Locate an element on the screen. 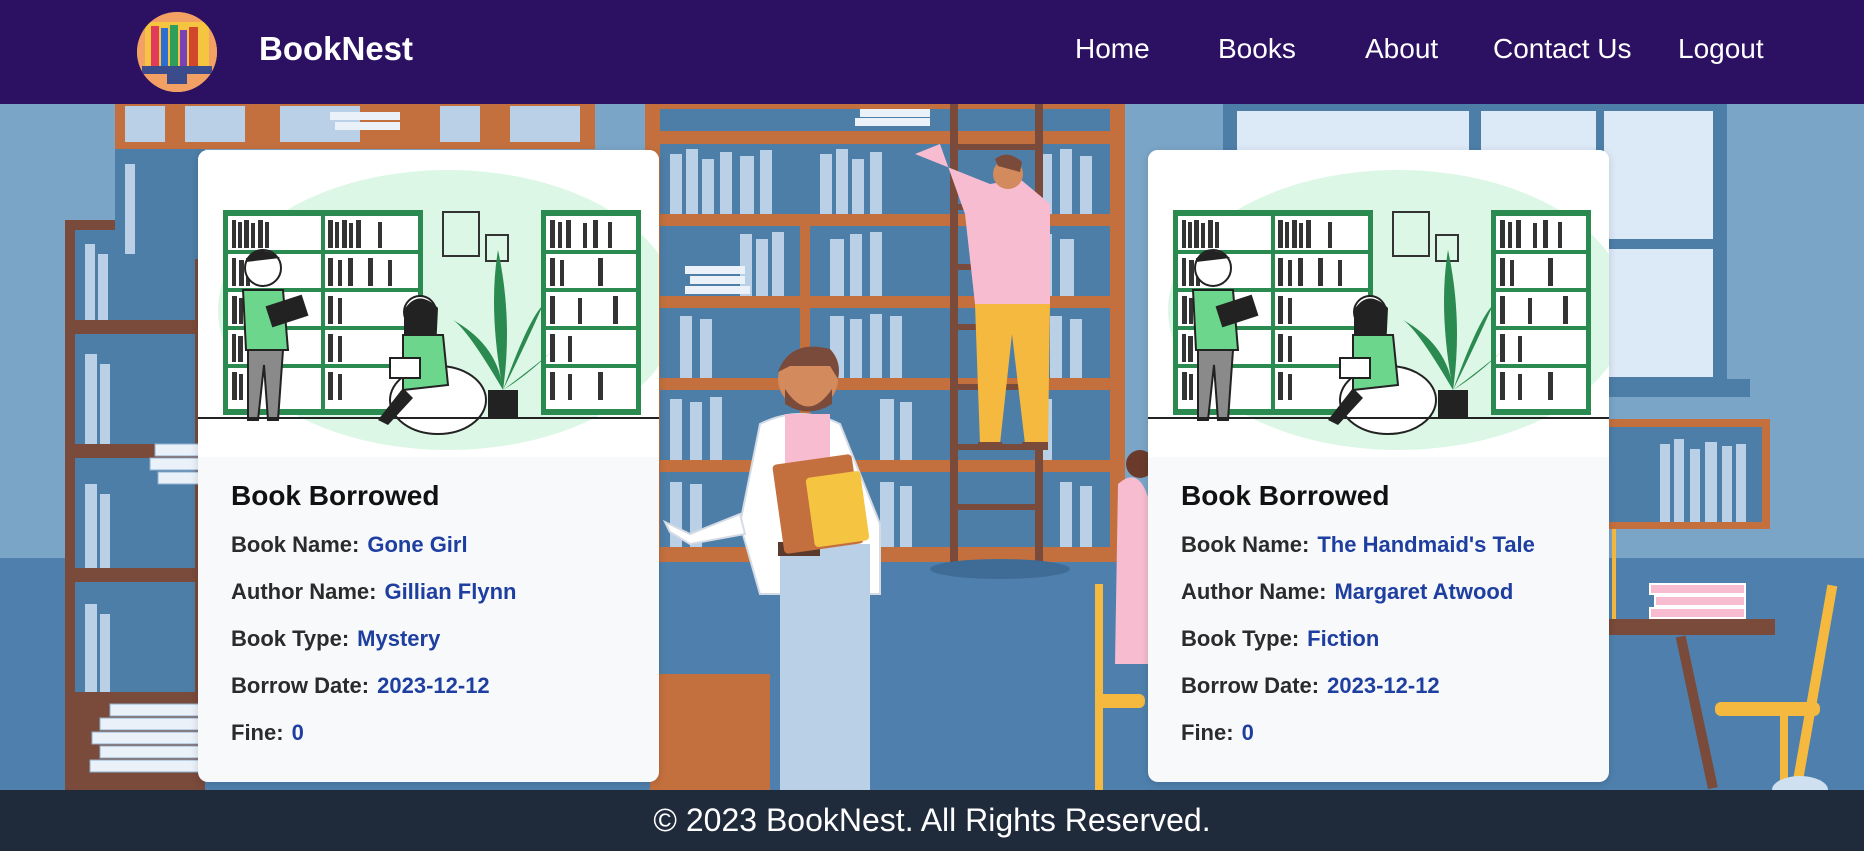  author-name-row: Author Name: Gillian Flynn is located at coordinates (435, 592).